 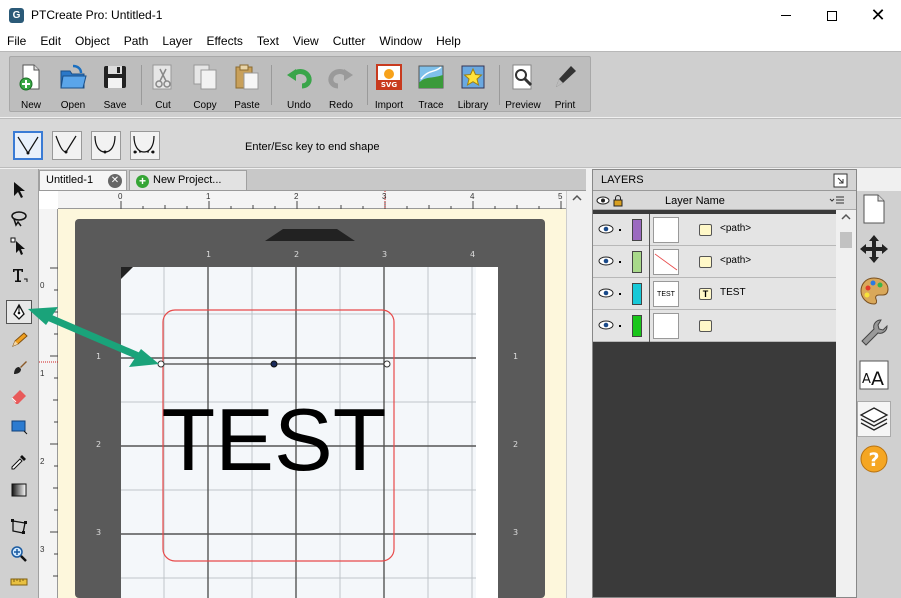 What do you see at coordinates (714, 294) in the screenshot?
I see `layer-row: TEST T TEST` at bounding box center [714, 294].